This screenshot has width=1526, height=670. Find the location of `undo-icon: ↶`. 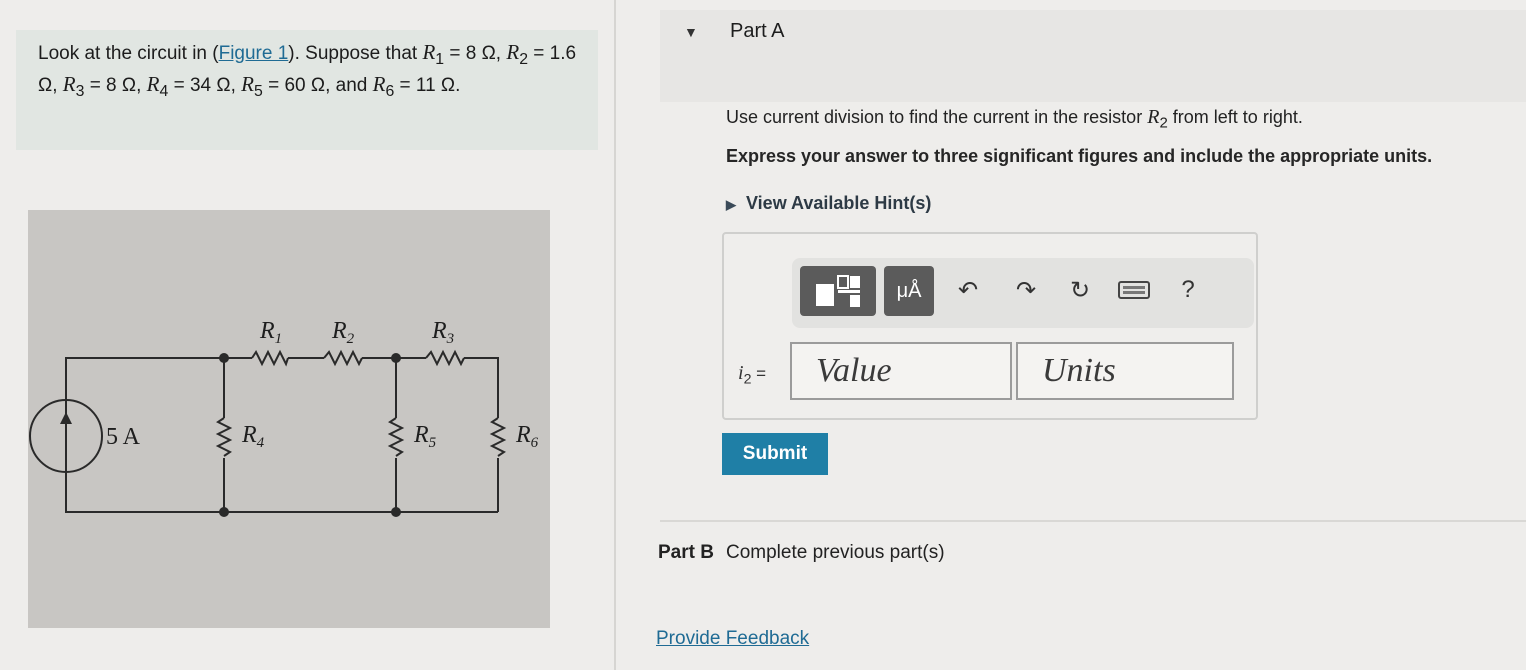

undo-icon: ↶ is located at coordinates (968, 290).